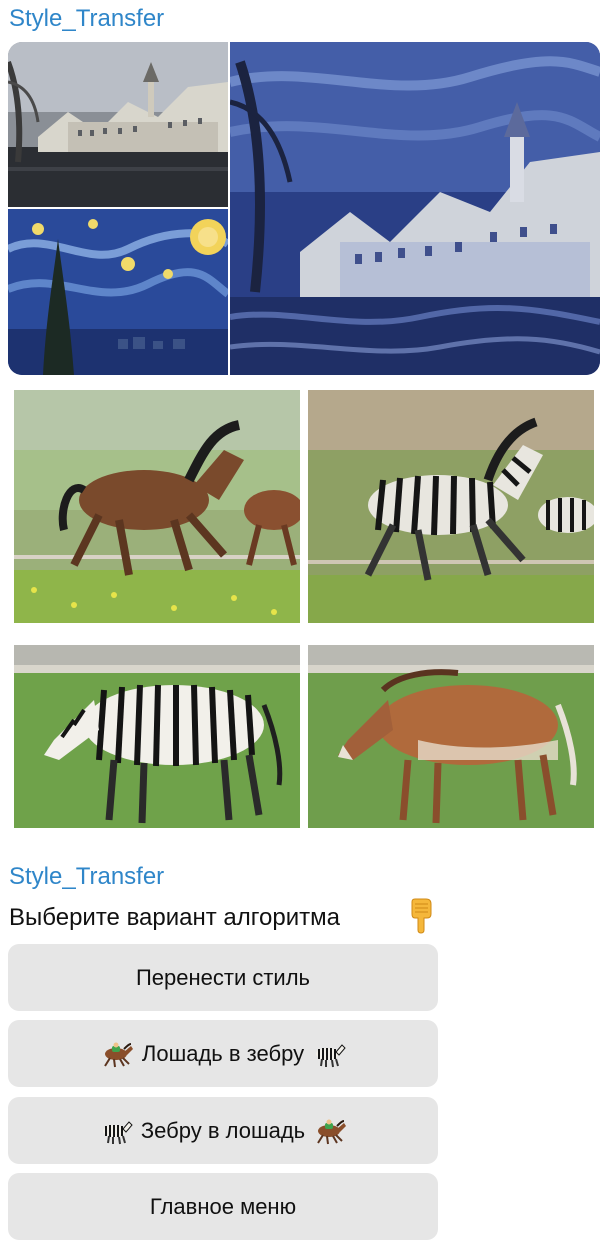 This screenshot has width=612, height=1250. Describe the element at coordinates (451, 506) in the screenshot. I see `zebra-result-photo` at that location.